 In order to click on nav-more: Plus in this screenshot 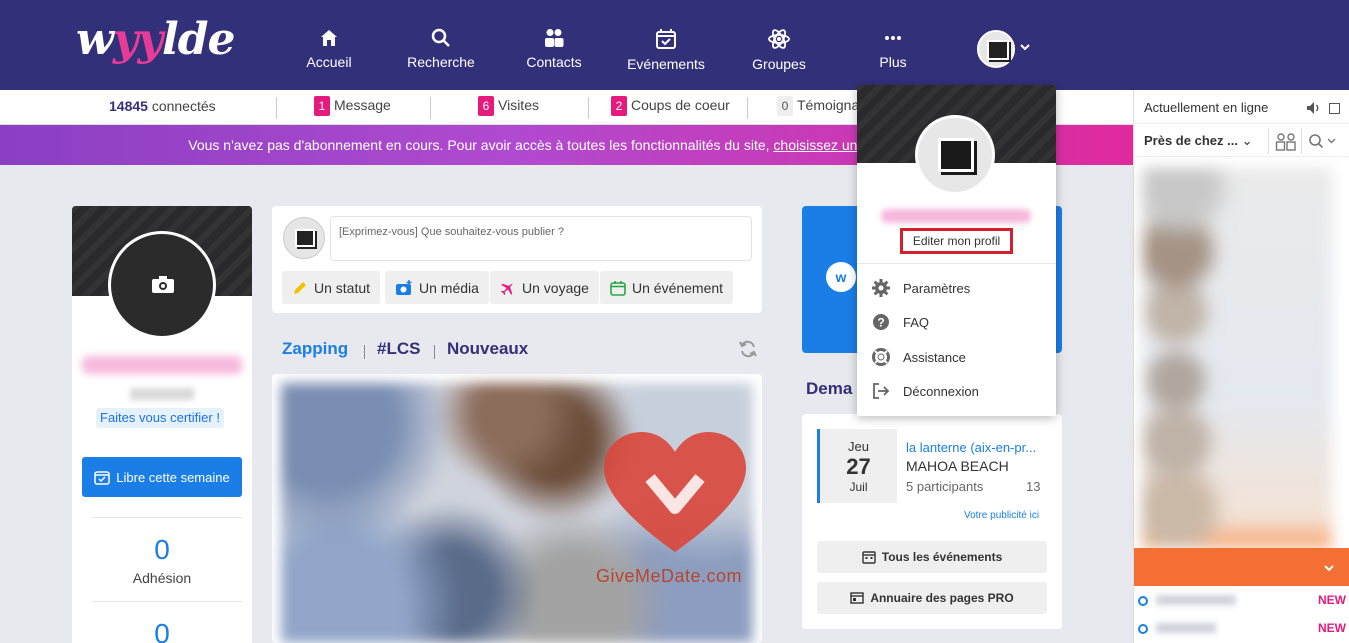, I will do `click(893, 49)`.